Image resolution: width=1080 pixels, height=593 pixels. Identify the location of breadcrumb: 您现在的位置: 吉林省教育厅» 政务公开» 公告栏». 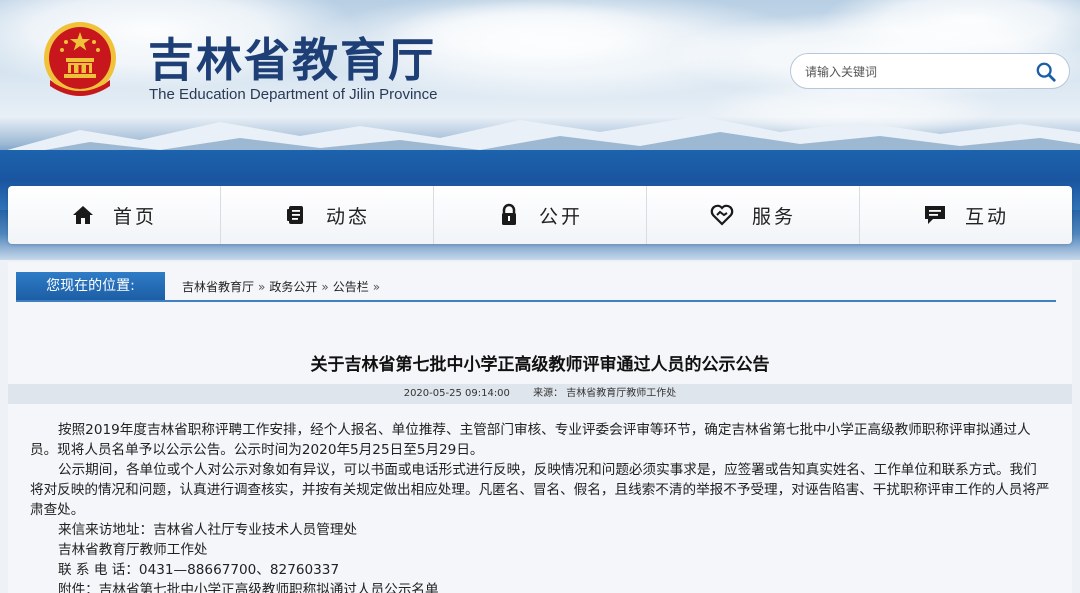
(536, 287).